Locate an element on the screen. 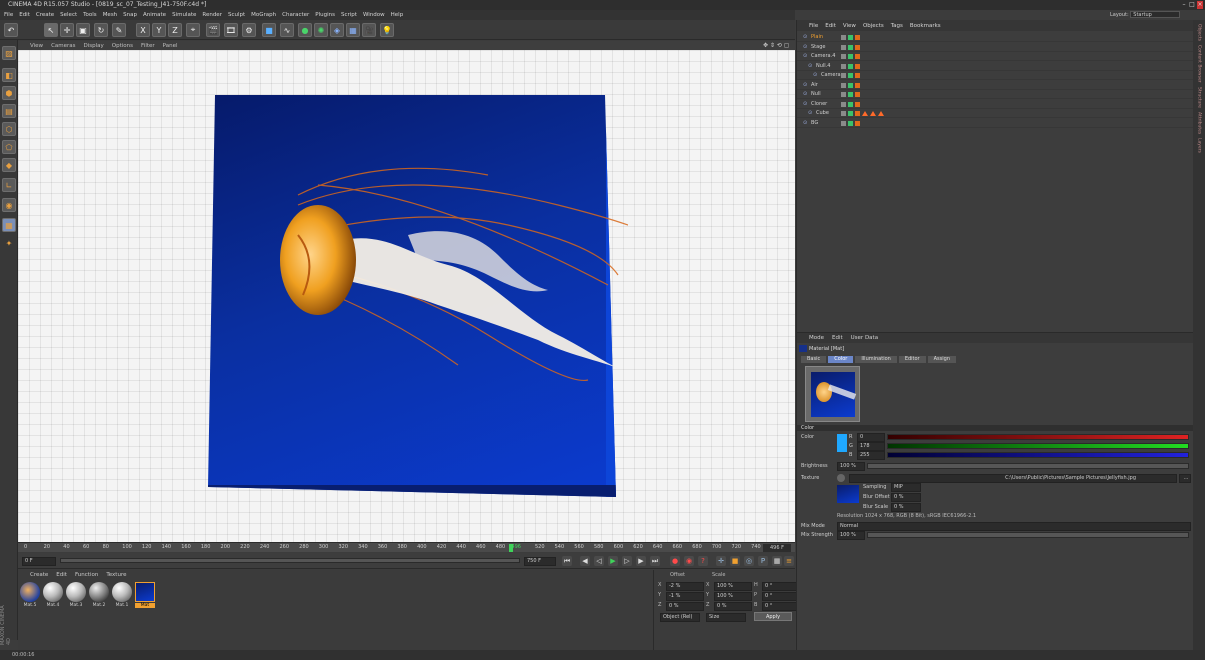  viewport-menu-display: Display is located at coordinates (94, 46).